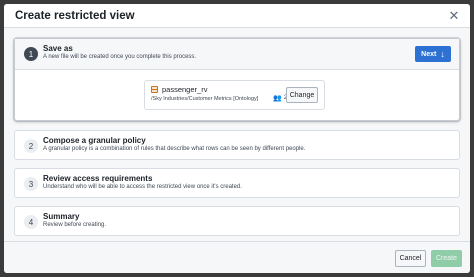 Image resolution: width=474 pixels, height=277 pixels. Describe the element at coordinates (410, 258) in the screenshot. I see `cancel-button: Cancel` at that location.